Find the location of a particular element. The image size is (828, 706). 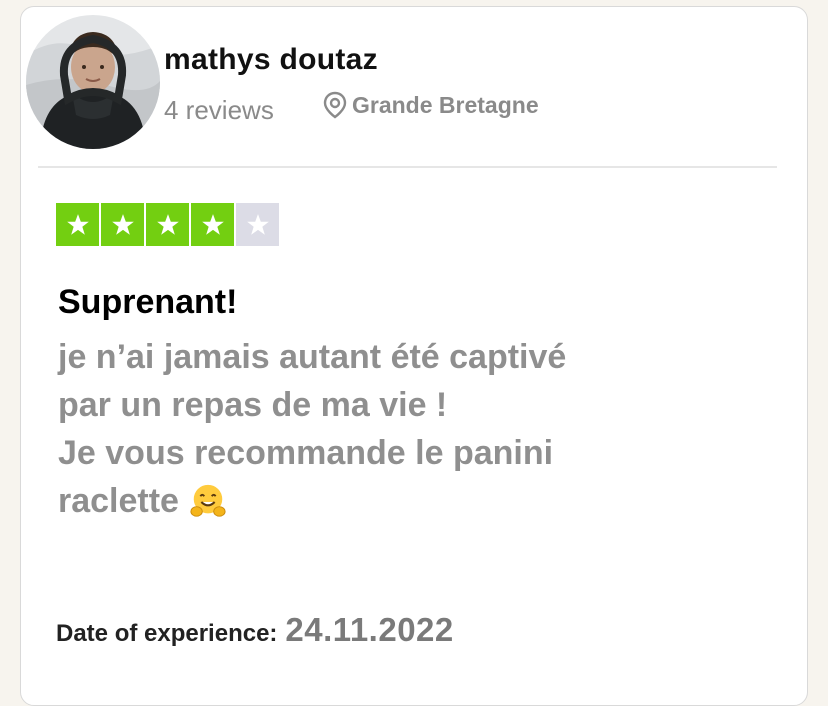

review-title: Suprenant! is located at coordinates (148, 302).